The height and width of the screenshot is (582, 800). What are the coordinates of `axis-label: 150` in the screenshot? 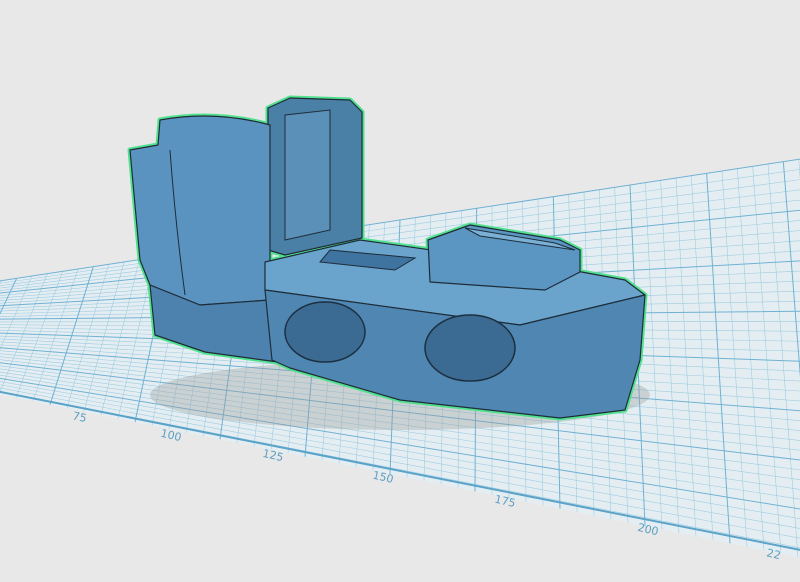 It's located at (383, 477).